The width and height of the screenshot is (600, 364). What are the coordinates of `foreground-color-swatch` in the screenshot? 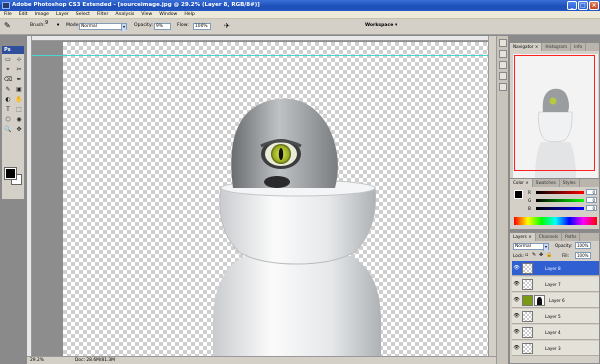 It's located at (10, 173).